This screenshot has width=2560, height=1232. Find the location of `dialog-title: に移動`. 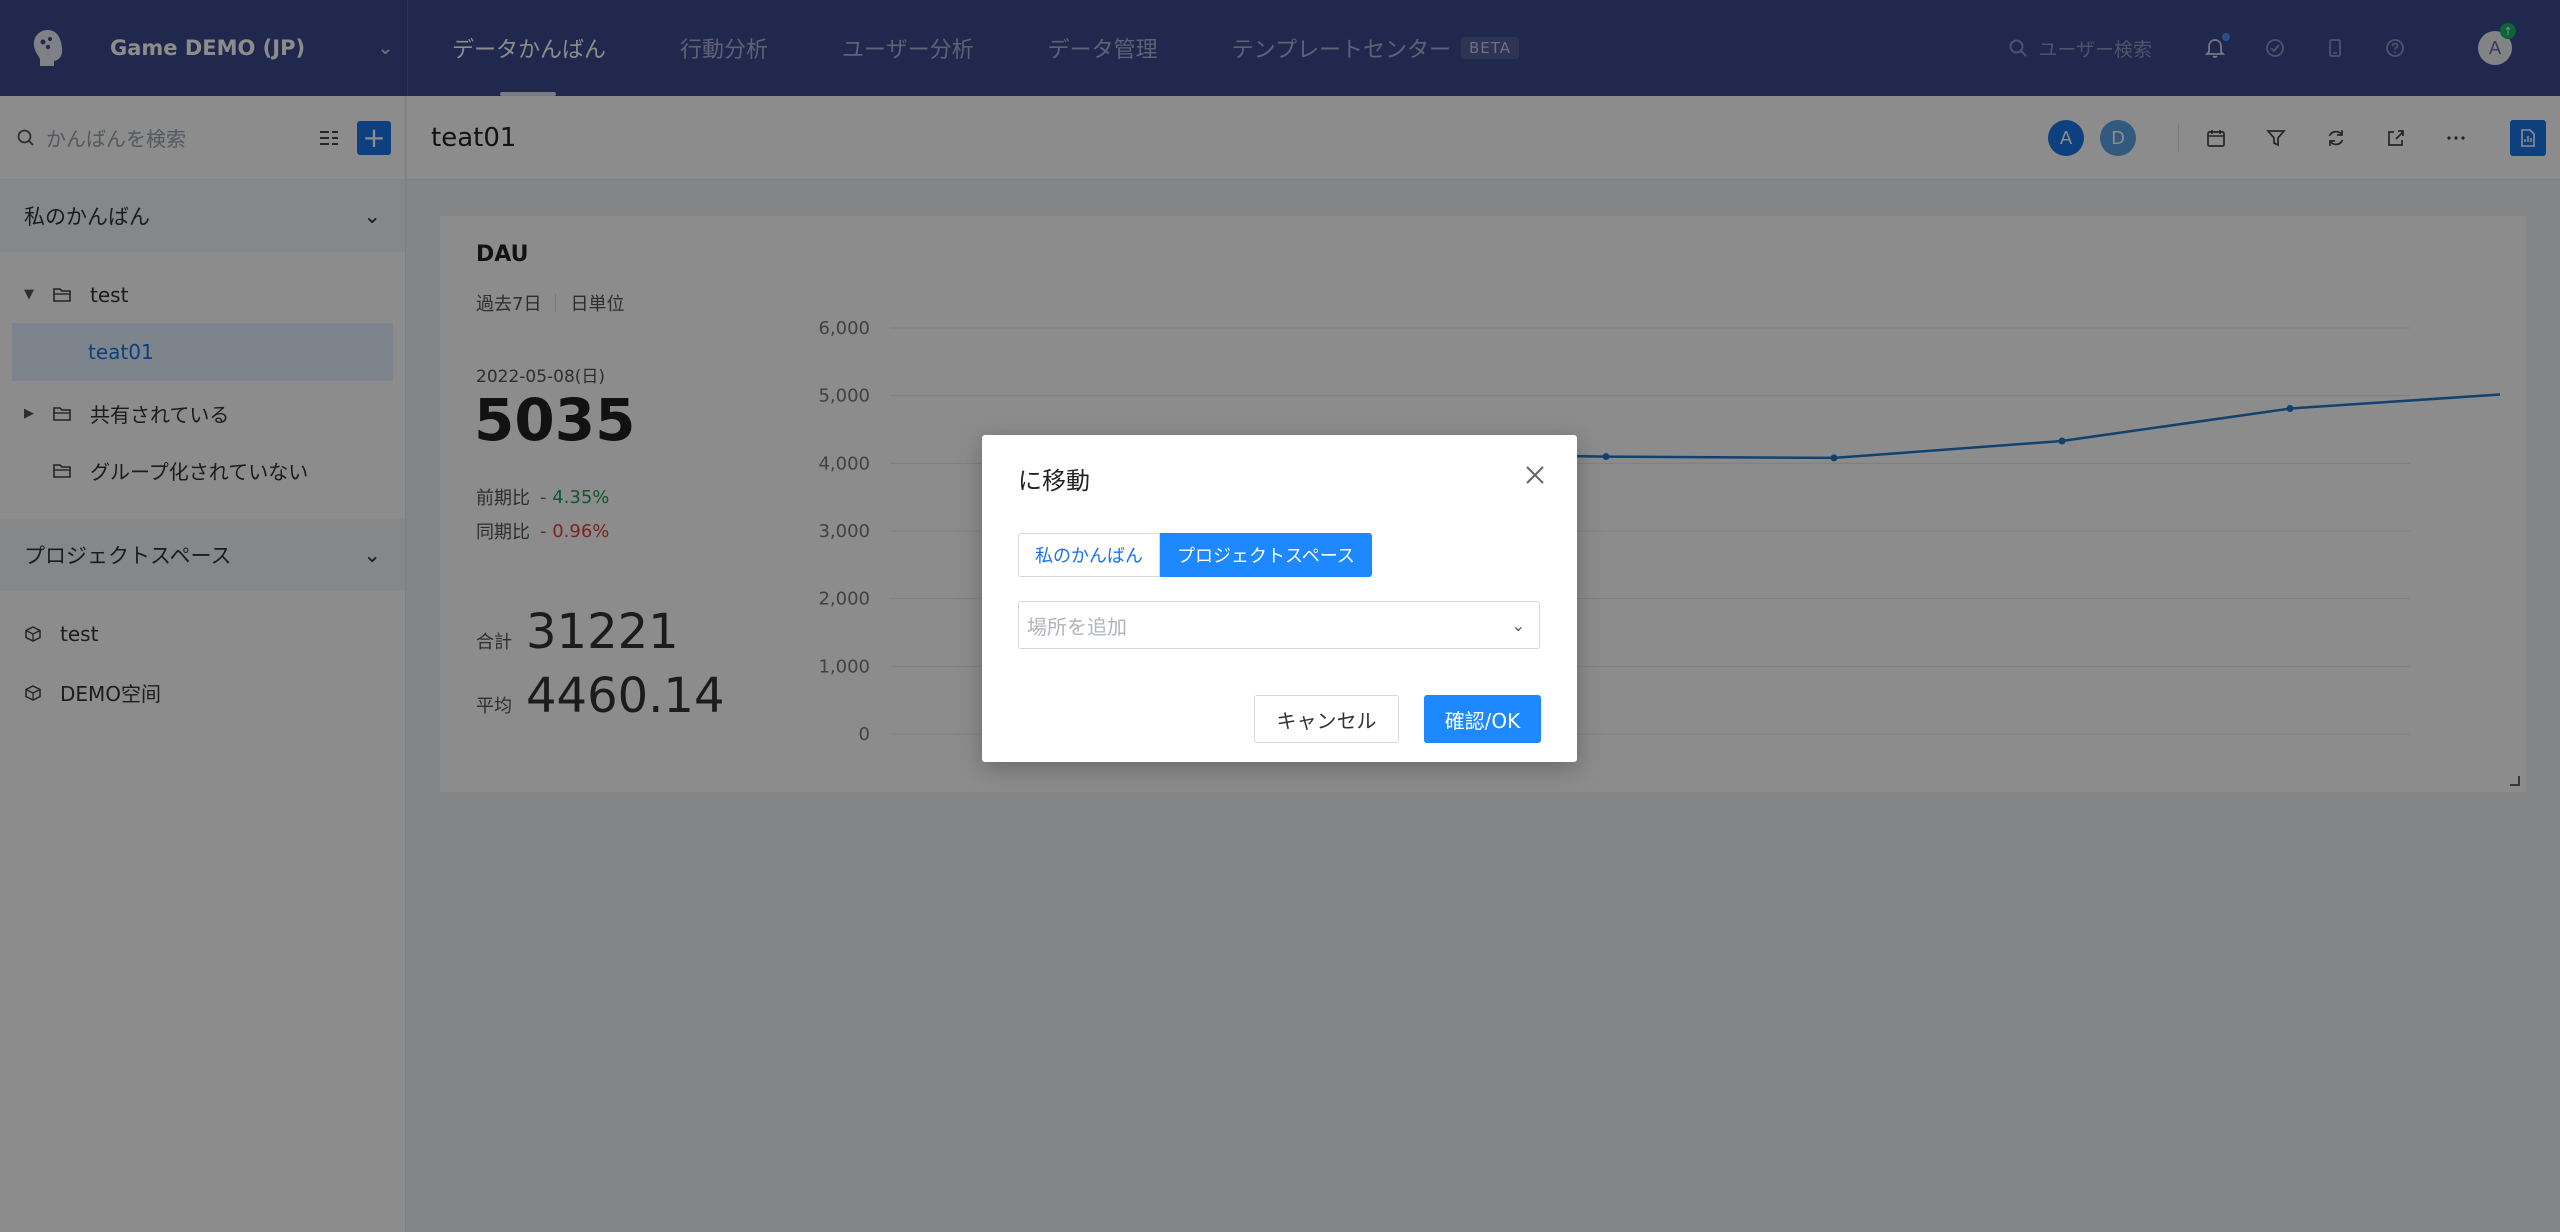

dialog-title: に移動 is located at coordinates (1054, 481).